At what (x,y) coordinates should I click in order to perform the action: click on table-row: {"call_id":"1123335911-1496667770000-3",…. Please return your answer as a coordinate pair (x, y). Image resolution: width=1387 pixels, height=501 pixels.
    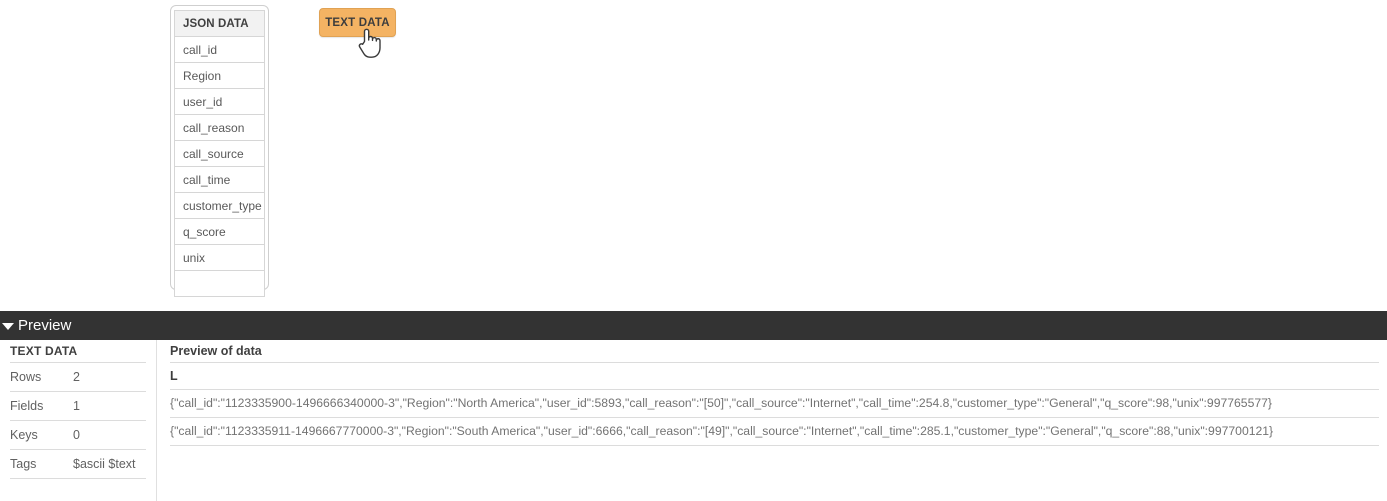
    Looking at the image, I should click on (774, 432).